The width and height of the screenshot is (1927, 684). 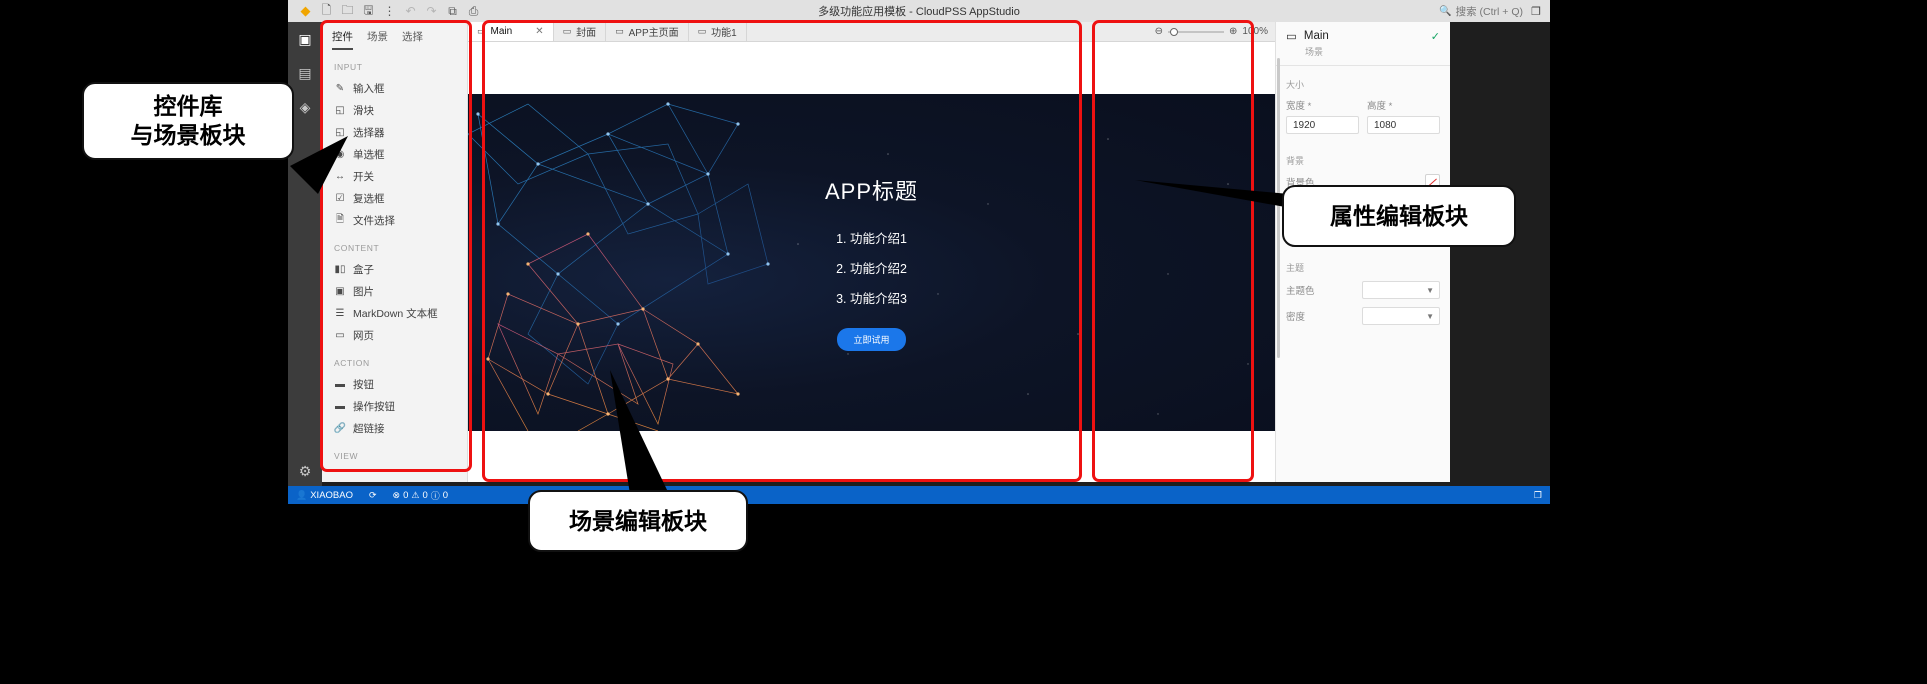 I want to click on tab-cover: ▭ 封面, so click(x=580, y=31).